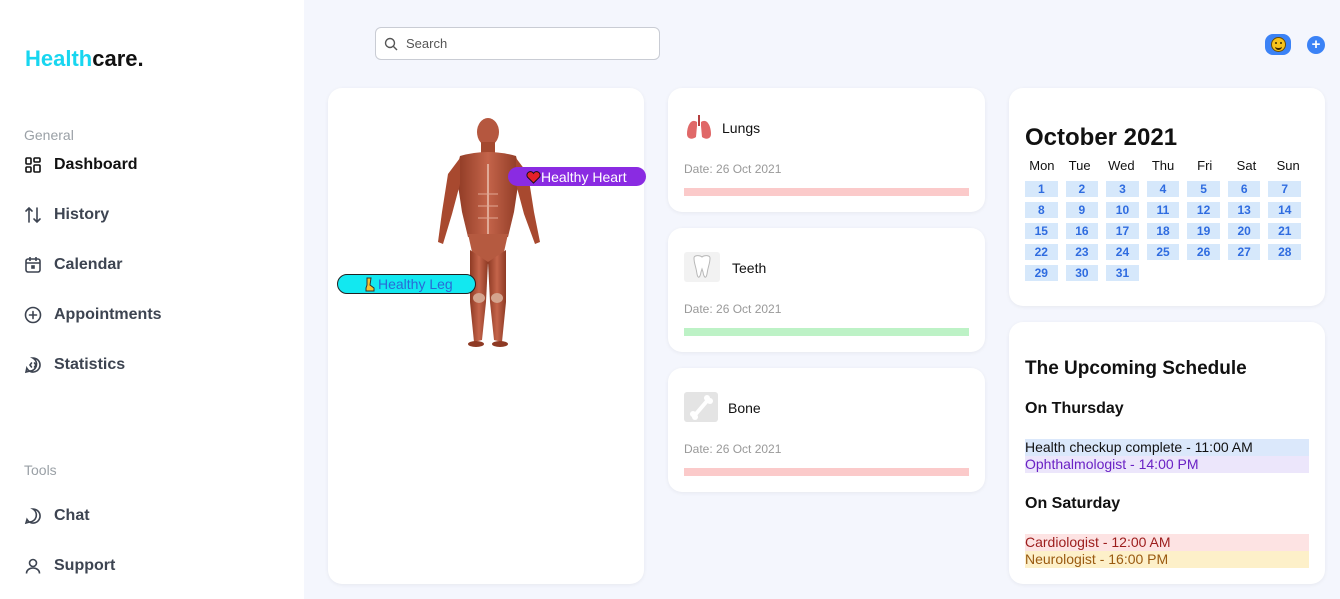 The height and width of the screenshot is (599, 1340). What do you see at coordinates (33, 516) in the screenshot?
I see `chat-icon` at bounding box center [33, 516].